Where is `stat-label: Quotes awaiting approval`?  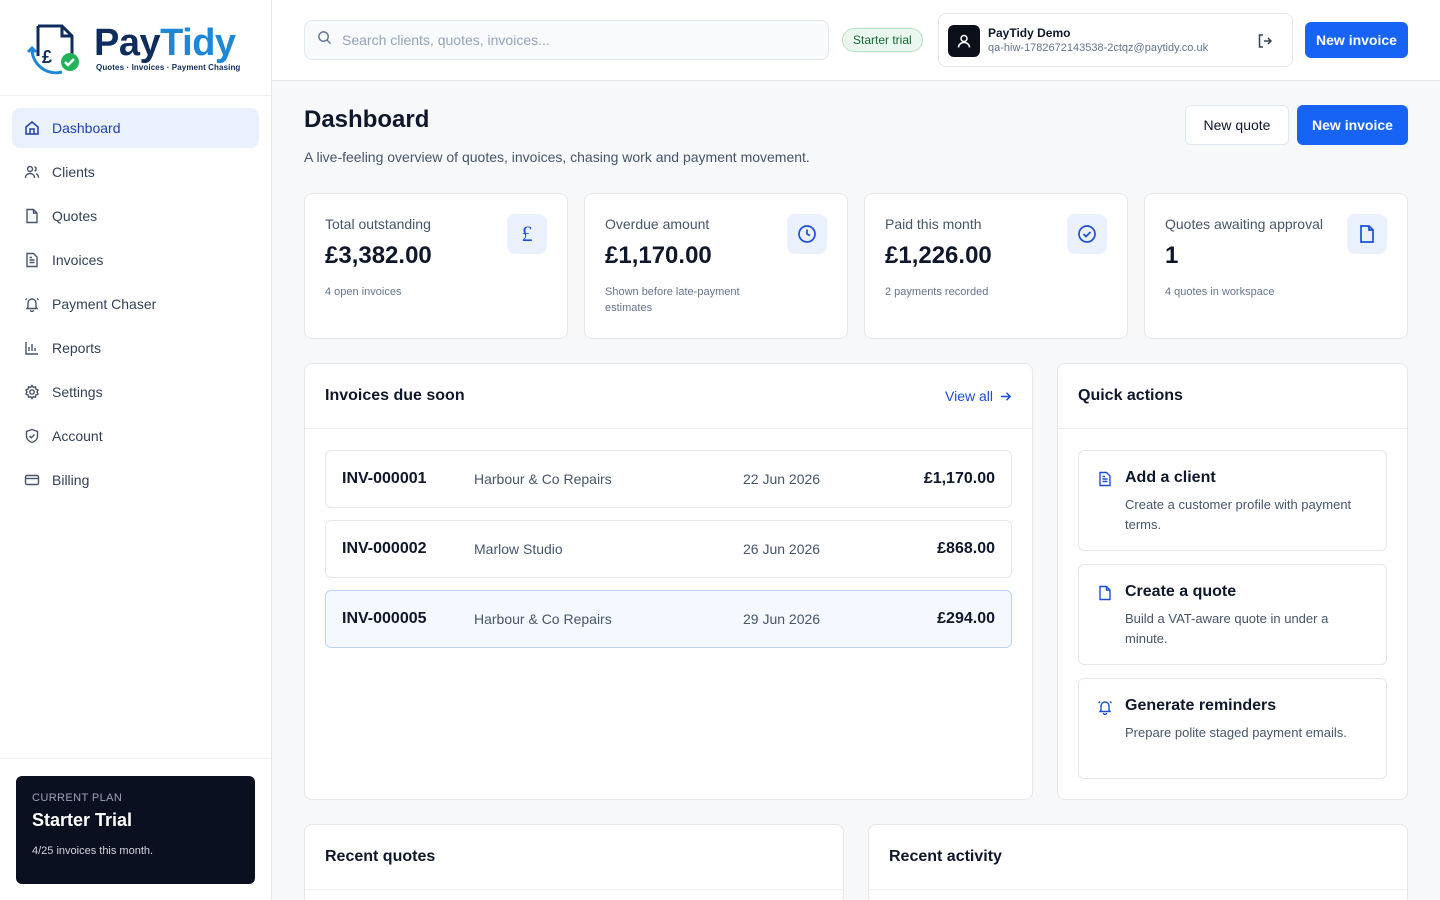
stat-label: Quotes awaiting approval is located at coordinates (1244, 224).